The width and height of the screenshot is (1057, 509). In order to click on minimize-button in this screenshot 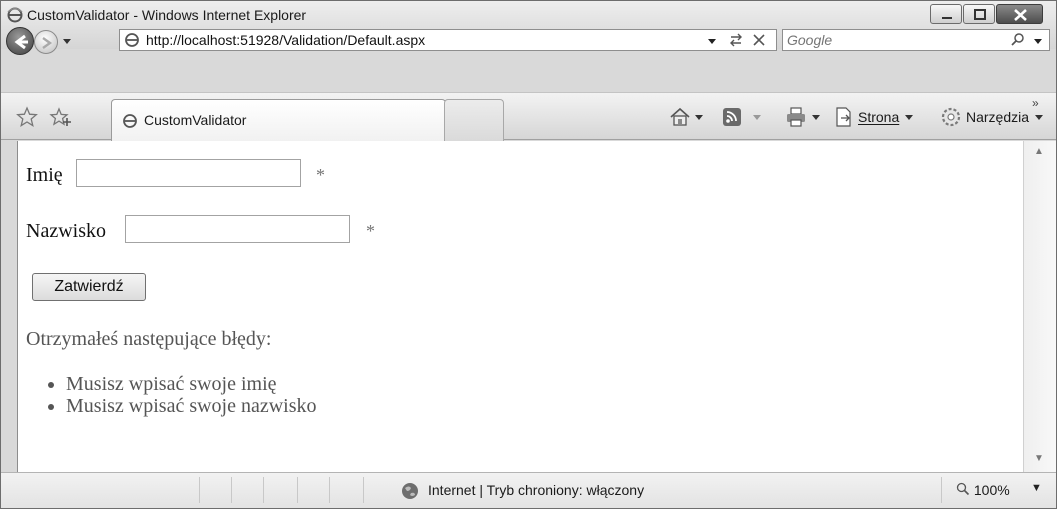, I will do `click(946, 14)`.